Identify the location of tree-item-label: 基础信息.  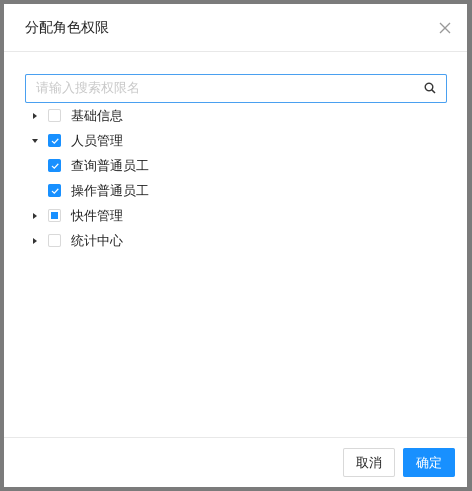
(97, 115).